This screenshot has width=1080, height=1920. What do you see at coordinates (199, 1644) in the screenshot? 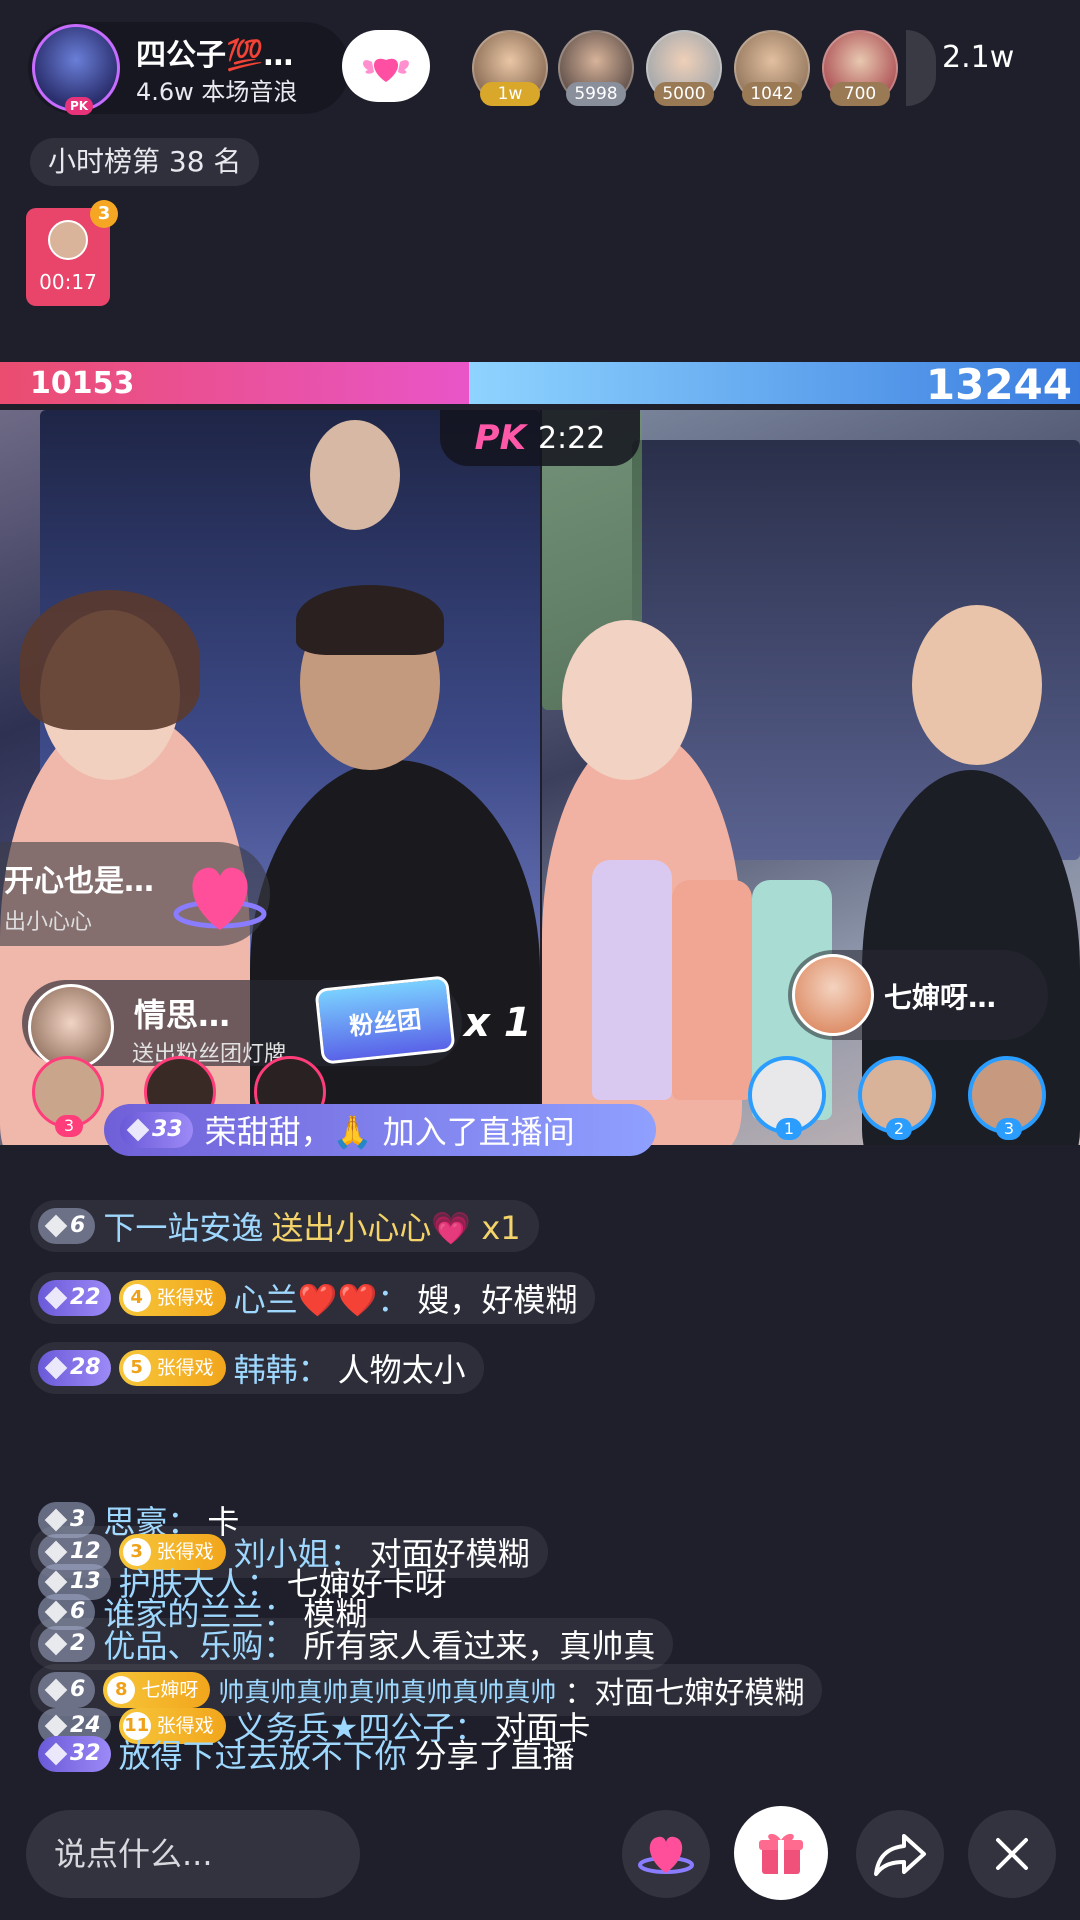
I see `chat-username: 优品、乐购：` at bounding box center [199, 1644].